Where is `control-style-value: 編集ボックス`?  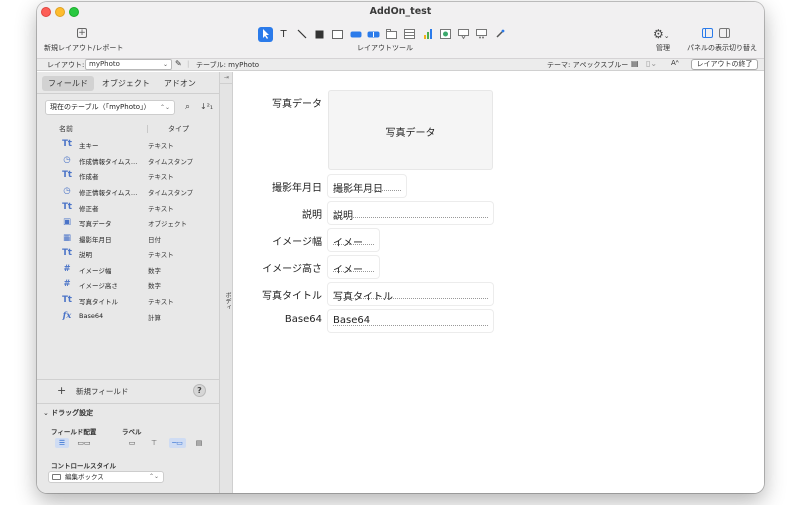 control-style-value: 編集ボックス is located at coordinates (84, 477).